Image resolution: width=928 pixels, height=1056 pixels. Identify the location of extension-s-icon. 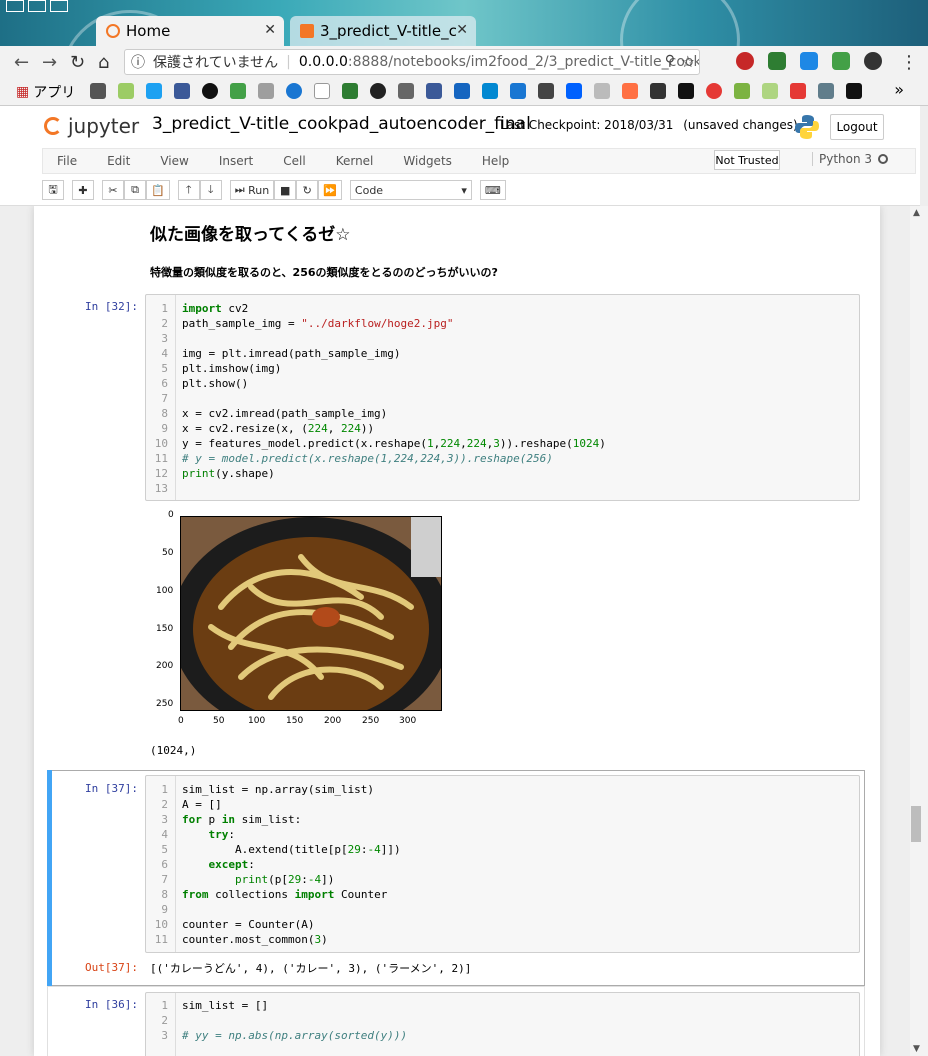
(777, 61).